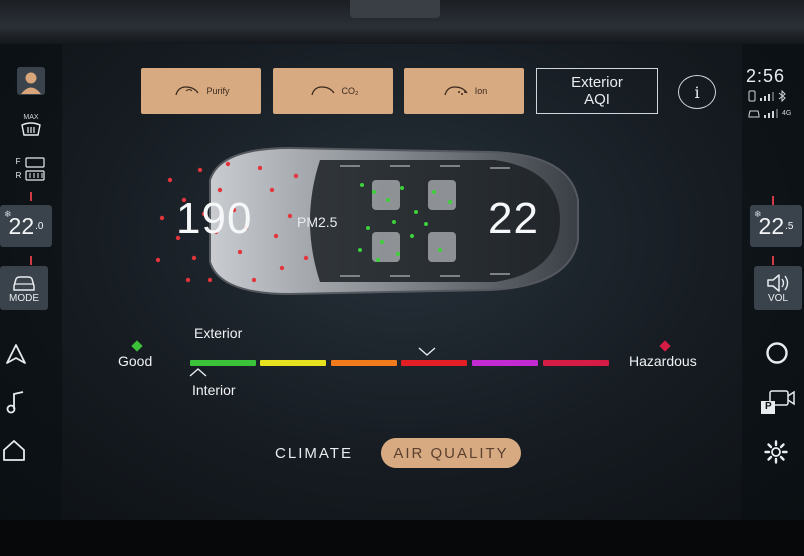 This screenshot has width=804, height=556. What do you see at coordinates (395, 9) in the screenshot?
I see `dash-vent` at bounding box center [395, 9].